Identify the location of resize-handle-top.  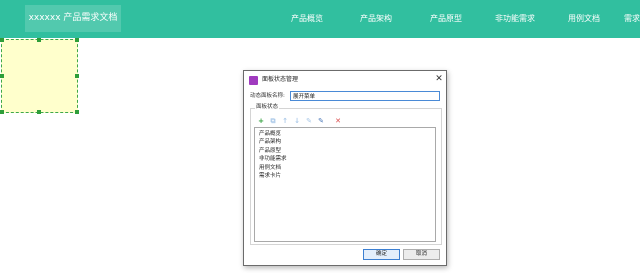
(39, 40).